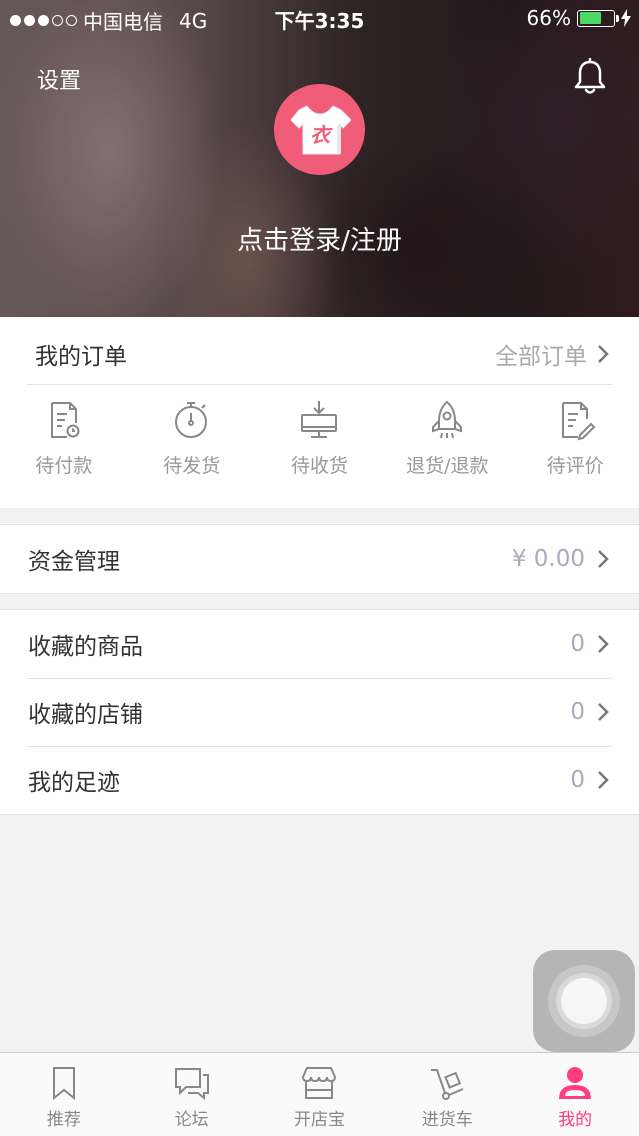 This screenshot has height=1136, width=639. I want to click on receive-box-icon, so click(319, 419).